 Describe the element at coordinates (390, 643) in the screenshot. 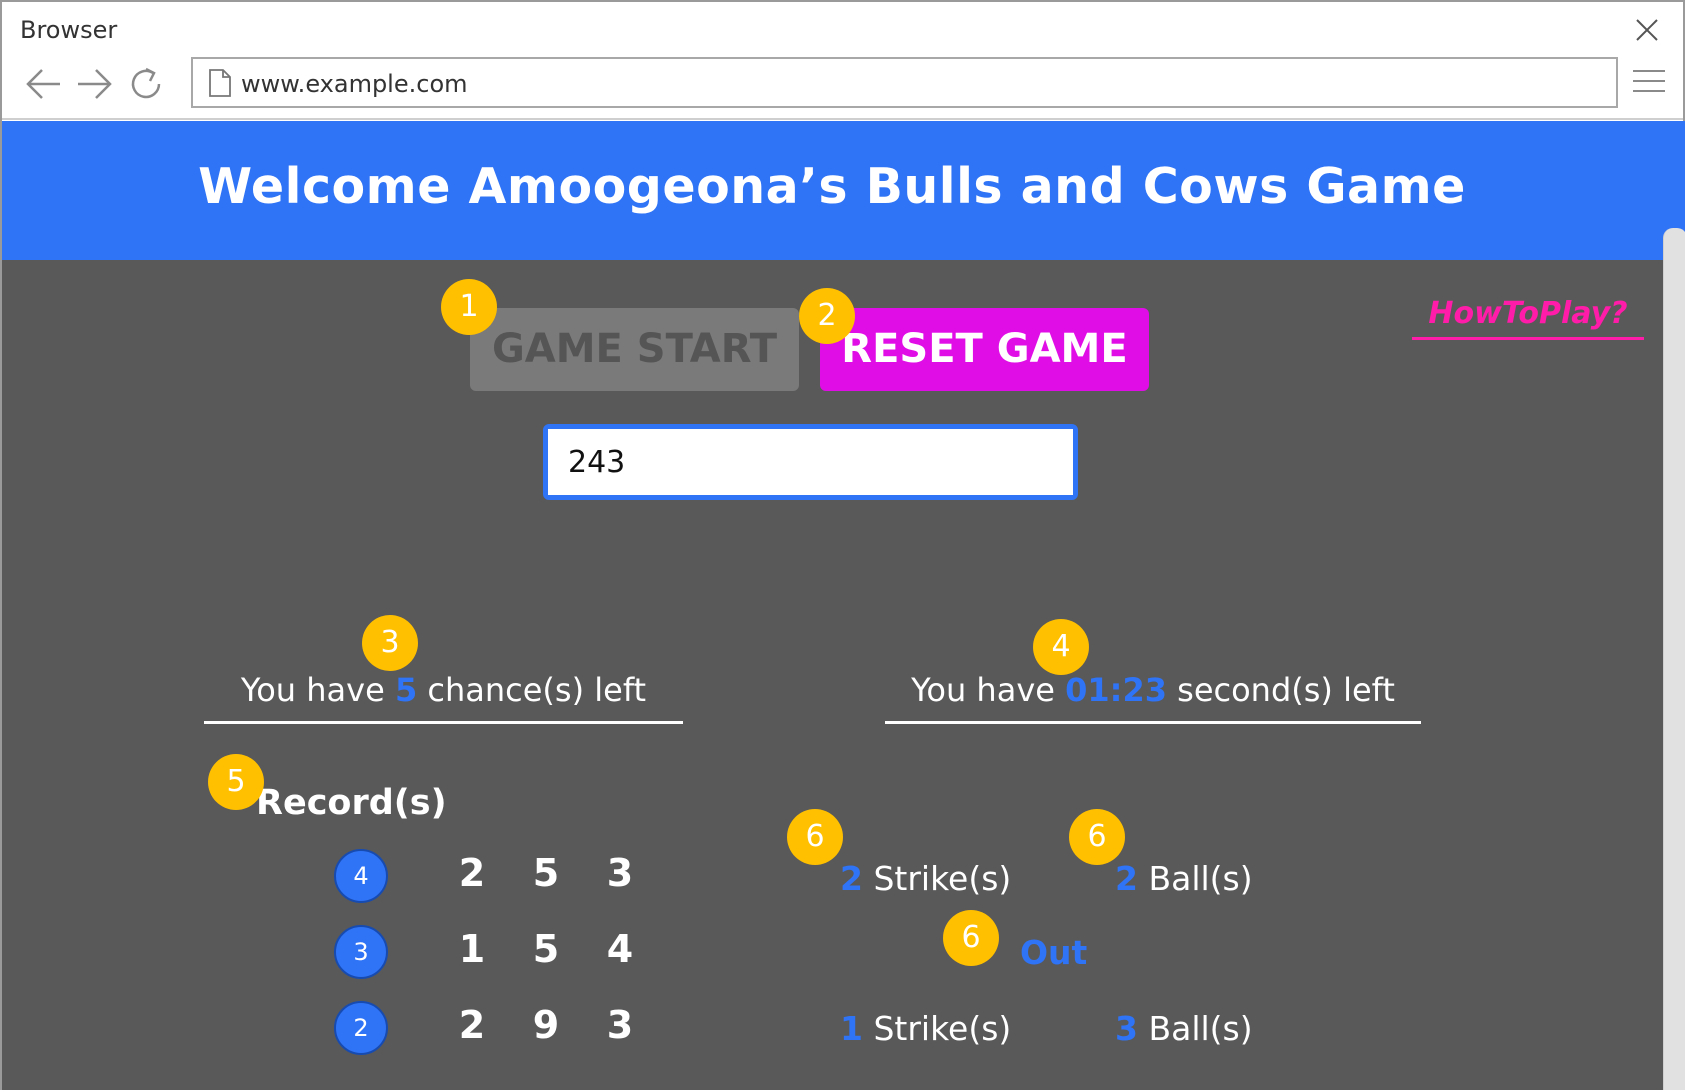

I see `annotation-badge: 3` at that location.